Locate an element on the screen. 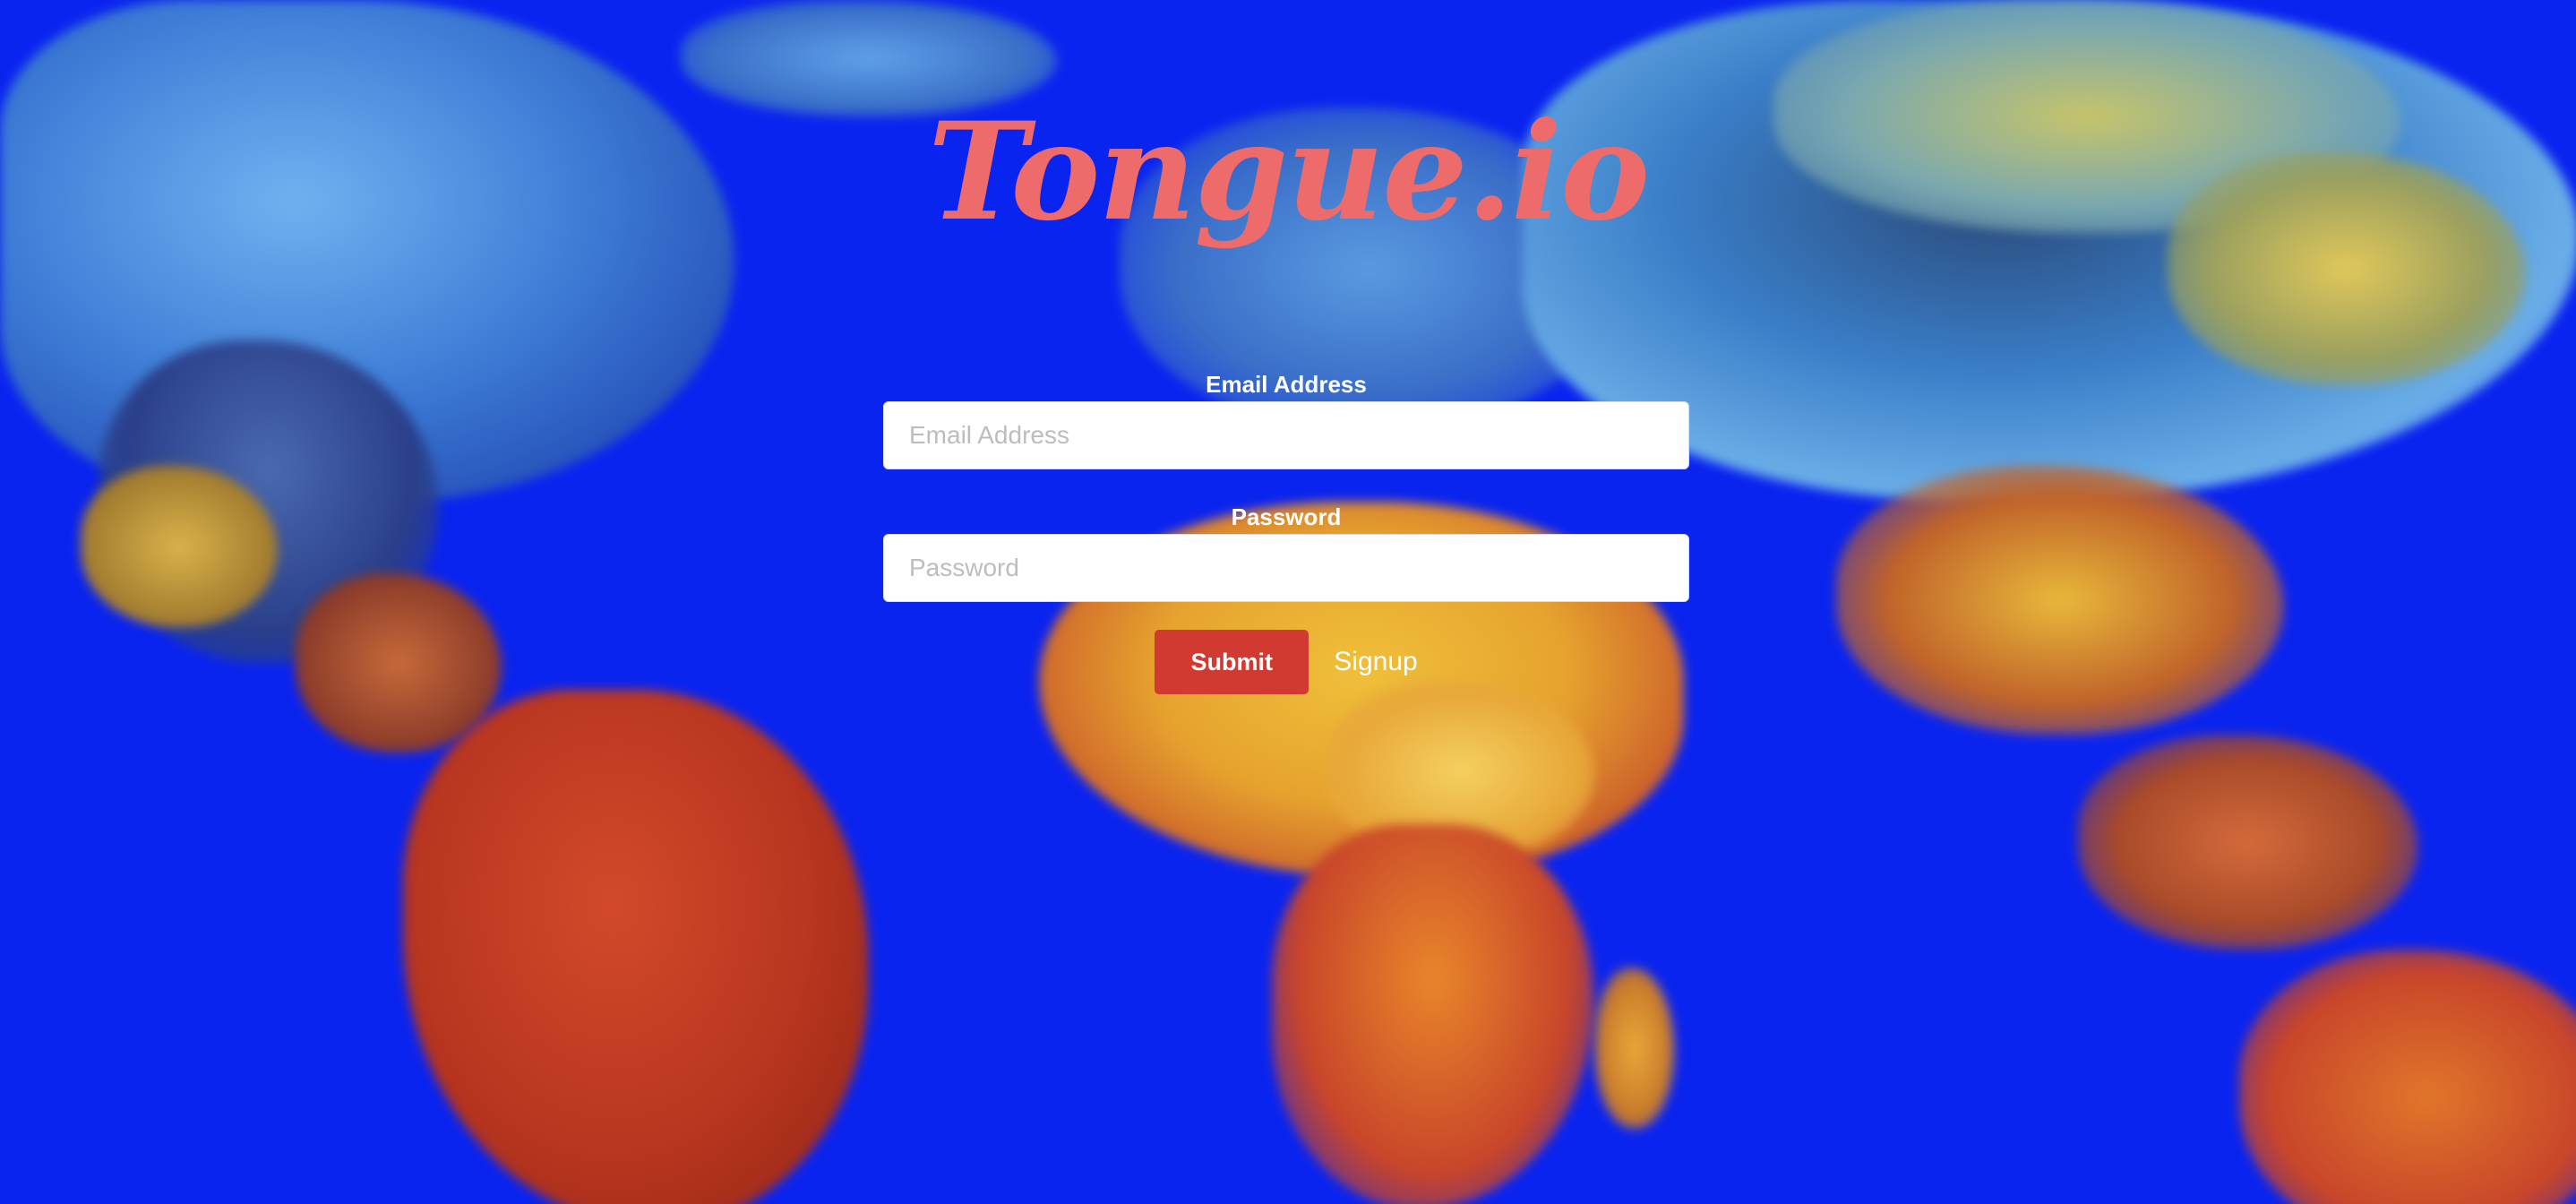  brand-logo: Tongue.io is located at coordinates (1288, 172).